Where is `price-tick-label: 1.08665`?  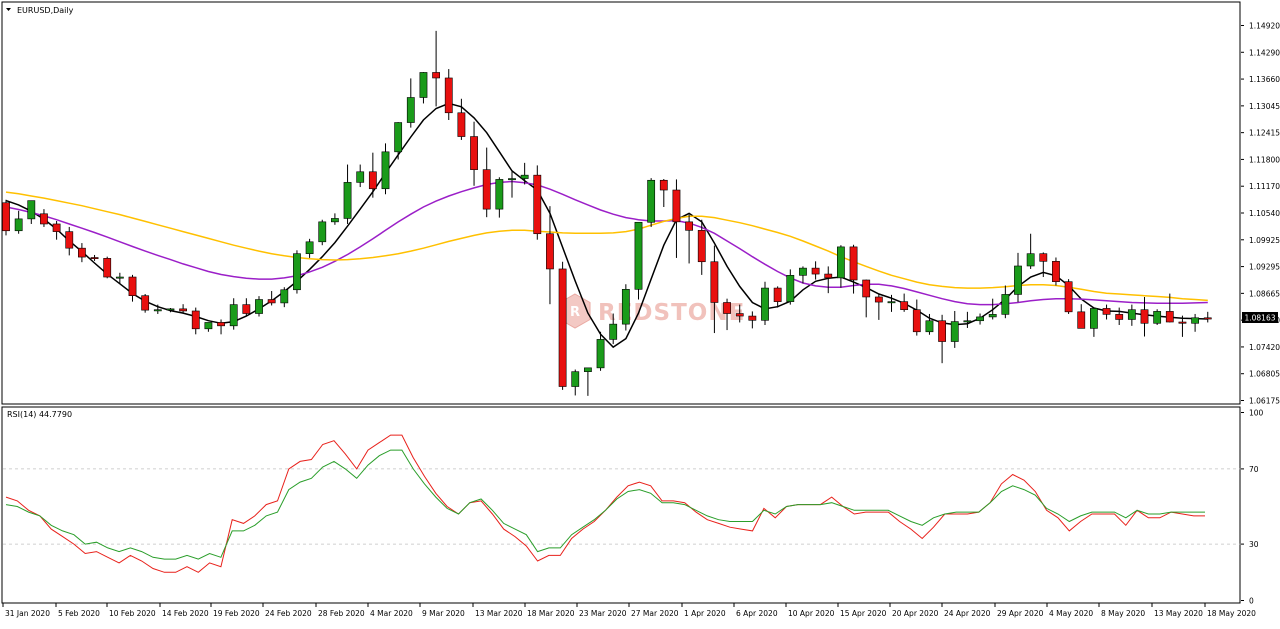 price-tick-label: 1.08665 is located at coordinates (1264, 293).